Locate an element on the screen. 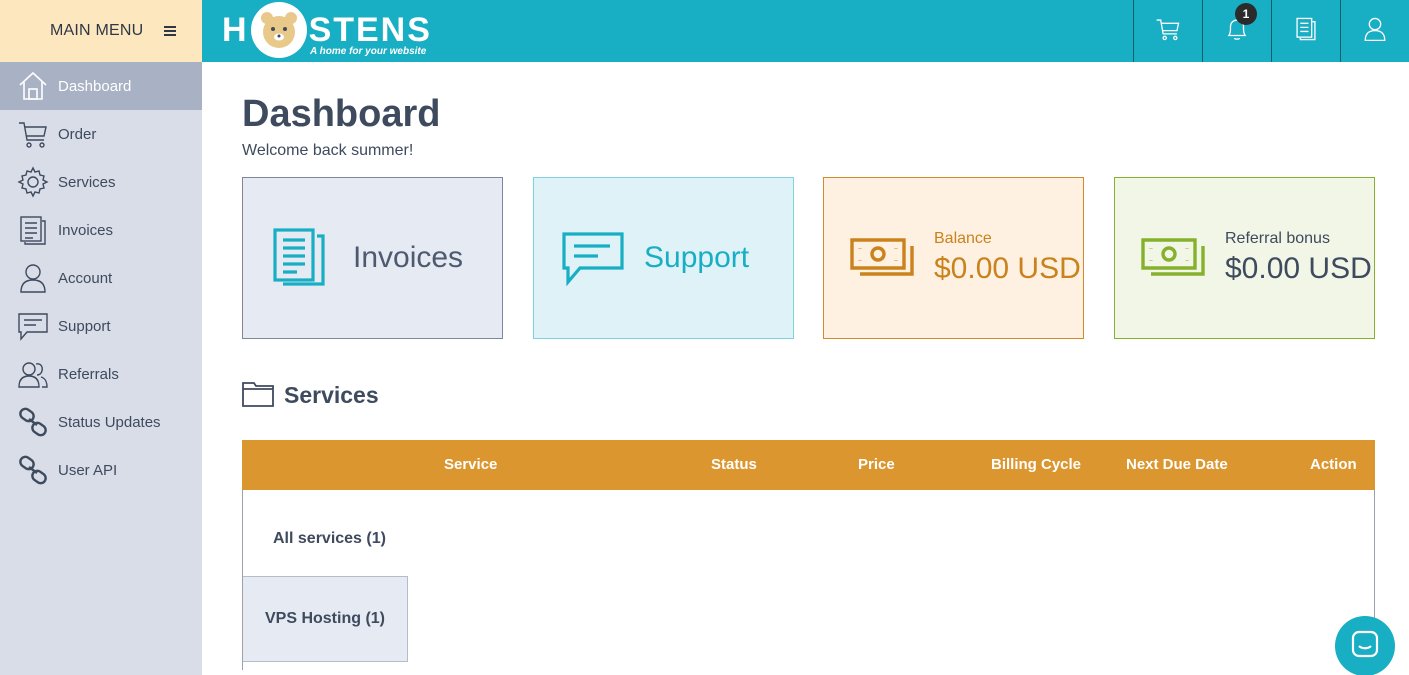  balance-stack: Balance $0.00 USD is located at coordinates (1007, 258).